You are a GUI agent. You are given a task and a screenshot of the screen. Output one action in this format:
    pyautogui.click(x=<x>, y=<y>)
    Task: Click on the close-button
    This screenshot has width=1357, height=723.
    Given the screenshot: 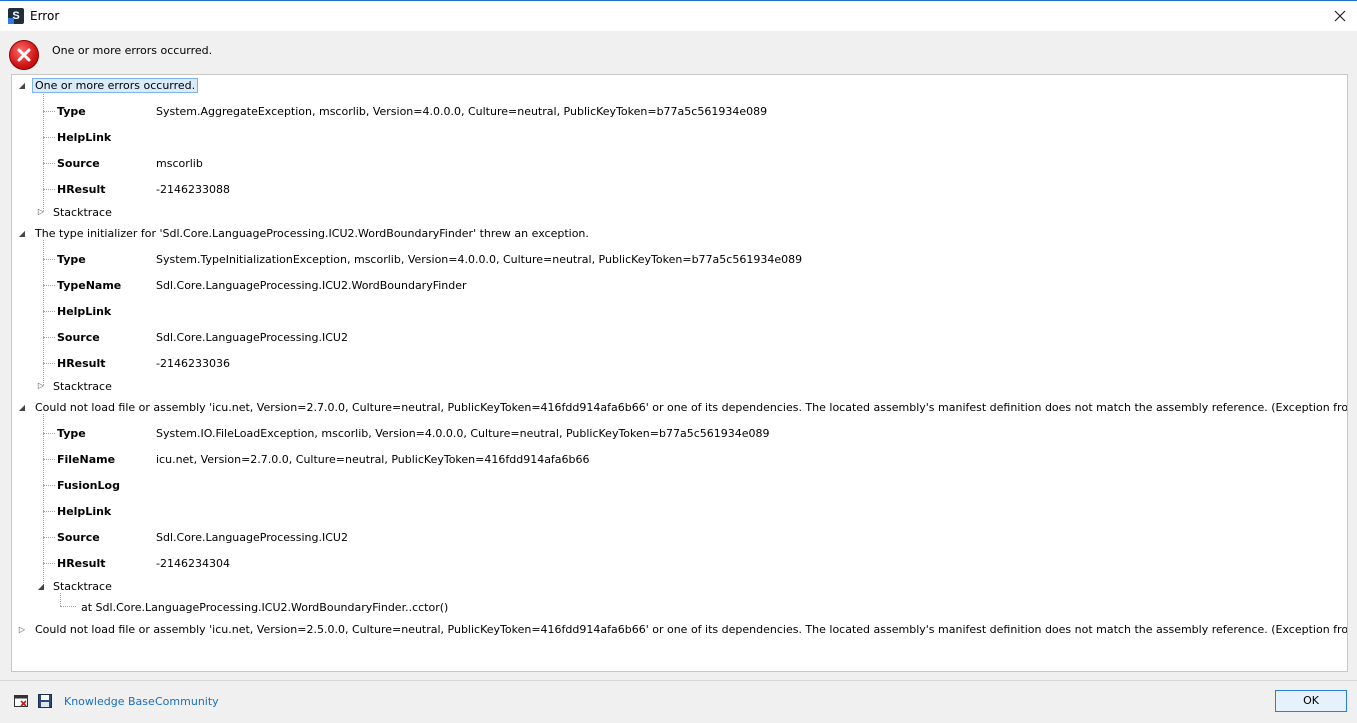 What is the action you would take?
    pyautogui.click(x=1340, y=16)
    